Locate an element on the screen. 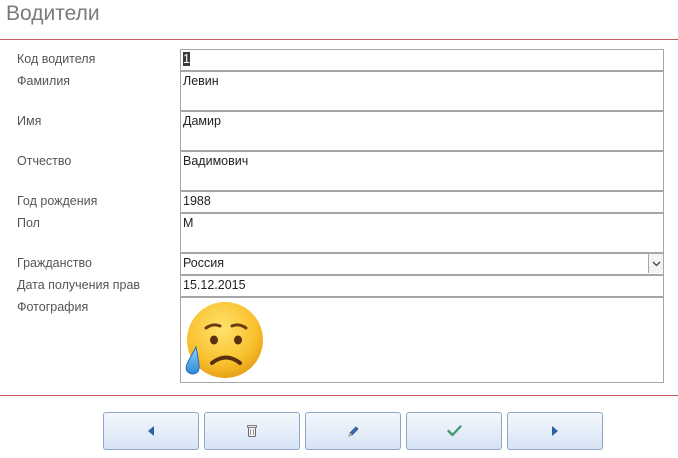  label-driver-id: Код водителя is located at coordinates (56, 59).